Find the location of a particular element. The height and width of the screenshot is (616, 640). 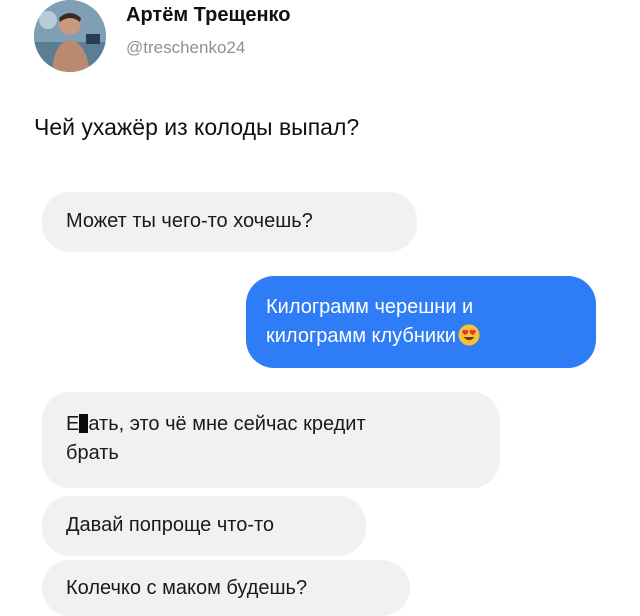

message-text-line-with-emoji: килограмм клубники is located at coordinates (421, 336).